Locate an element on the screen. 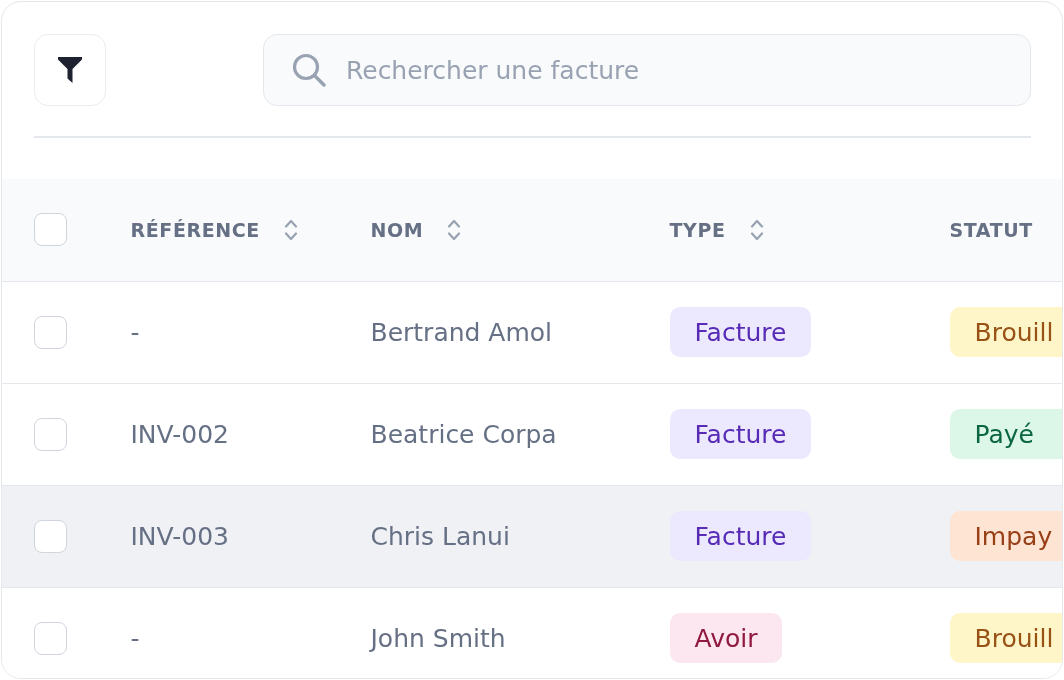 The width and height of the screenshot is (1064, 680). table-cell: Bertrand Amol is located at coordinates (461, 332).